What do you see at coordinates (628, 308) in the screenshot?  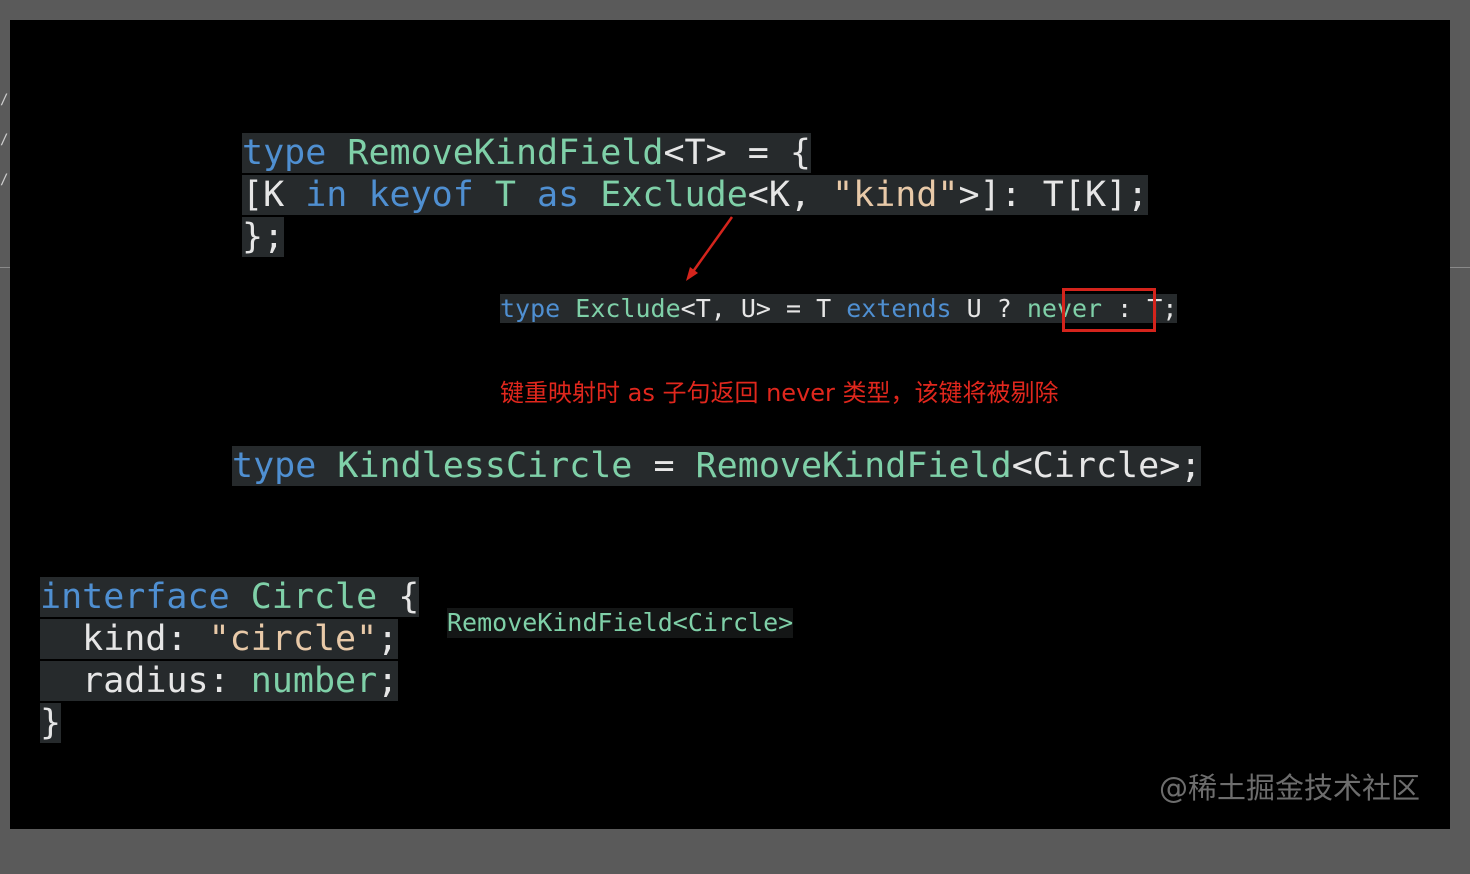 I see `exclude-type-name: Exclude` at bounding box center [628, 308].